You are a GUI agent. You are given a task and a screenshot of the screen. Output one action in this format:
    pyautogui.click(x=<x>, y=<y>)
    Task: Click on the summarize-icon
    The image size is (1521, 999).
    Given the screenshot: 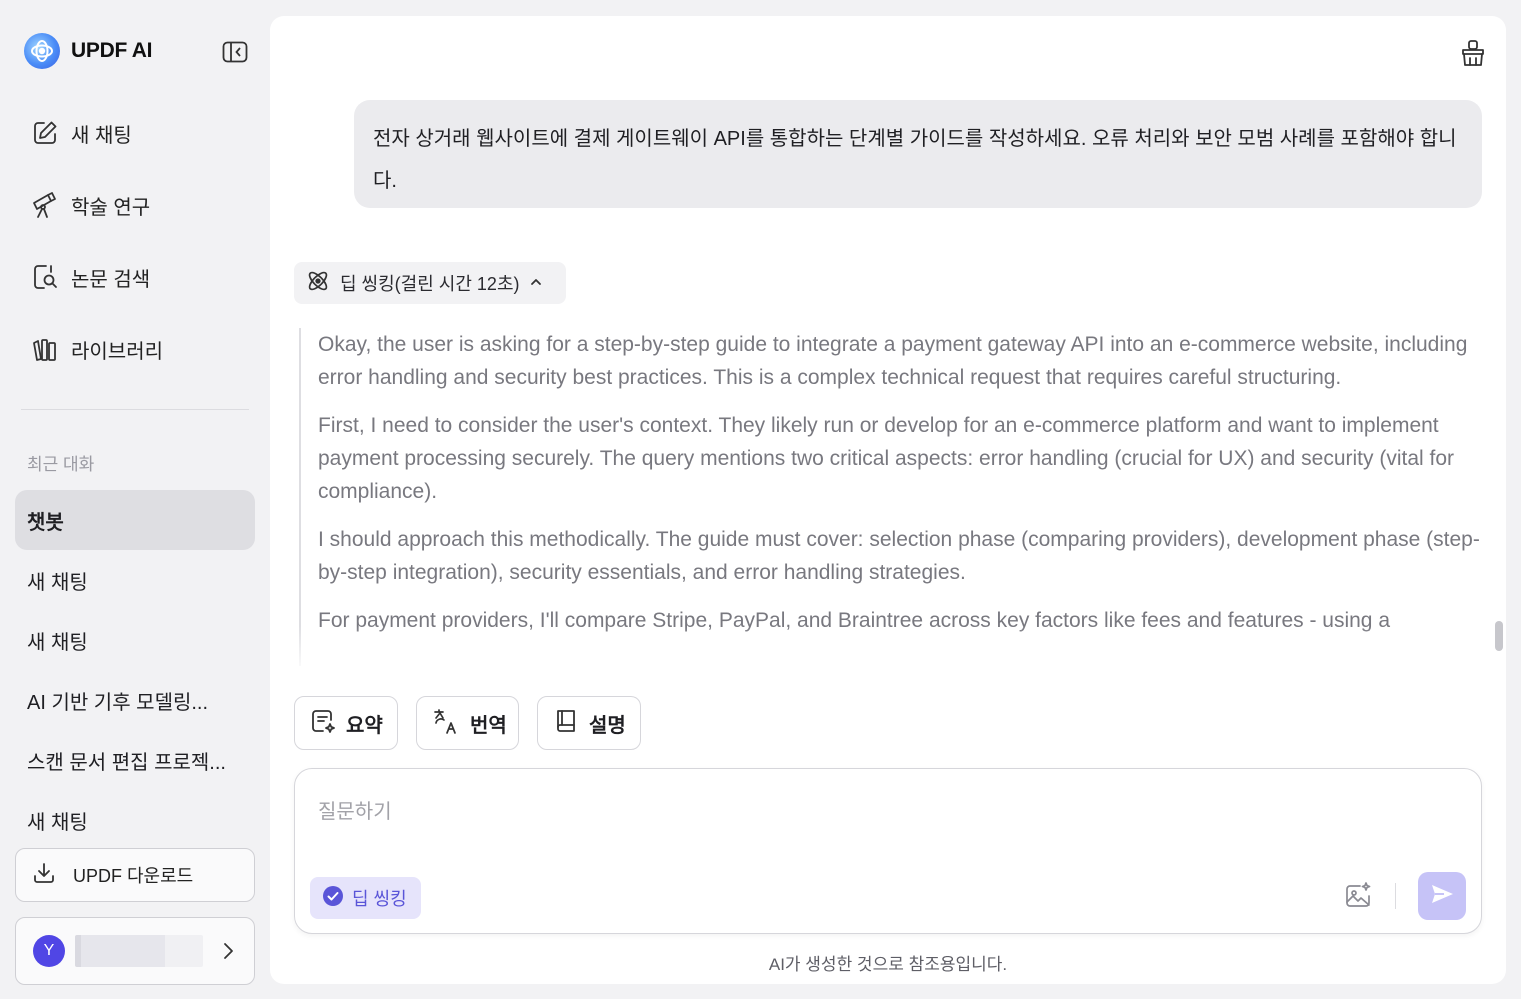 What is the action you would take?
    pyautogui.click(x=323, y=723)
    